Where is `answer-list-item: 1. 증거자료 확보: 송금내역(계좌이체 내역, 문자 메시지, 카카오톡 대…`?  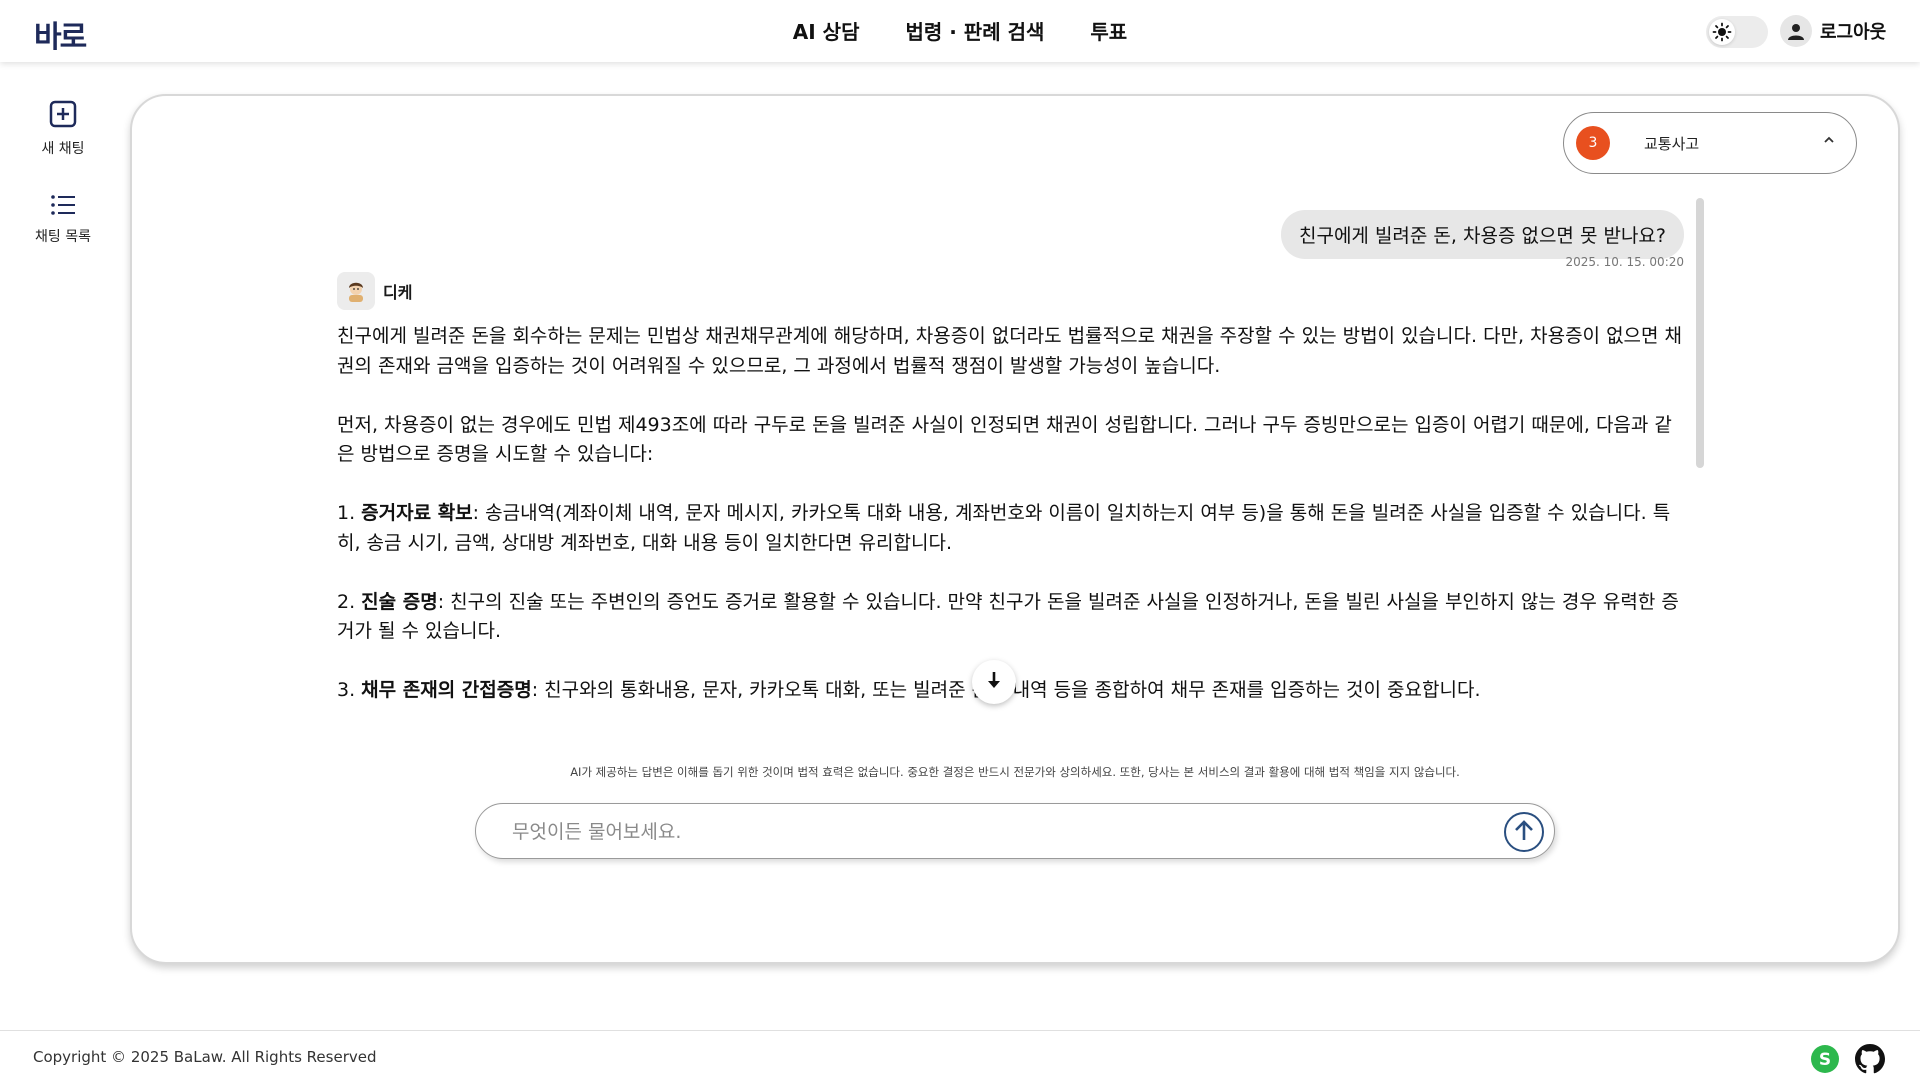
answer-list-item: 1. 증거자료 확보: 송금내역(계좌이체 내역, 문자 메시지, 카카오톡 대… is located at coordinates (1004, 528).